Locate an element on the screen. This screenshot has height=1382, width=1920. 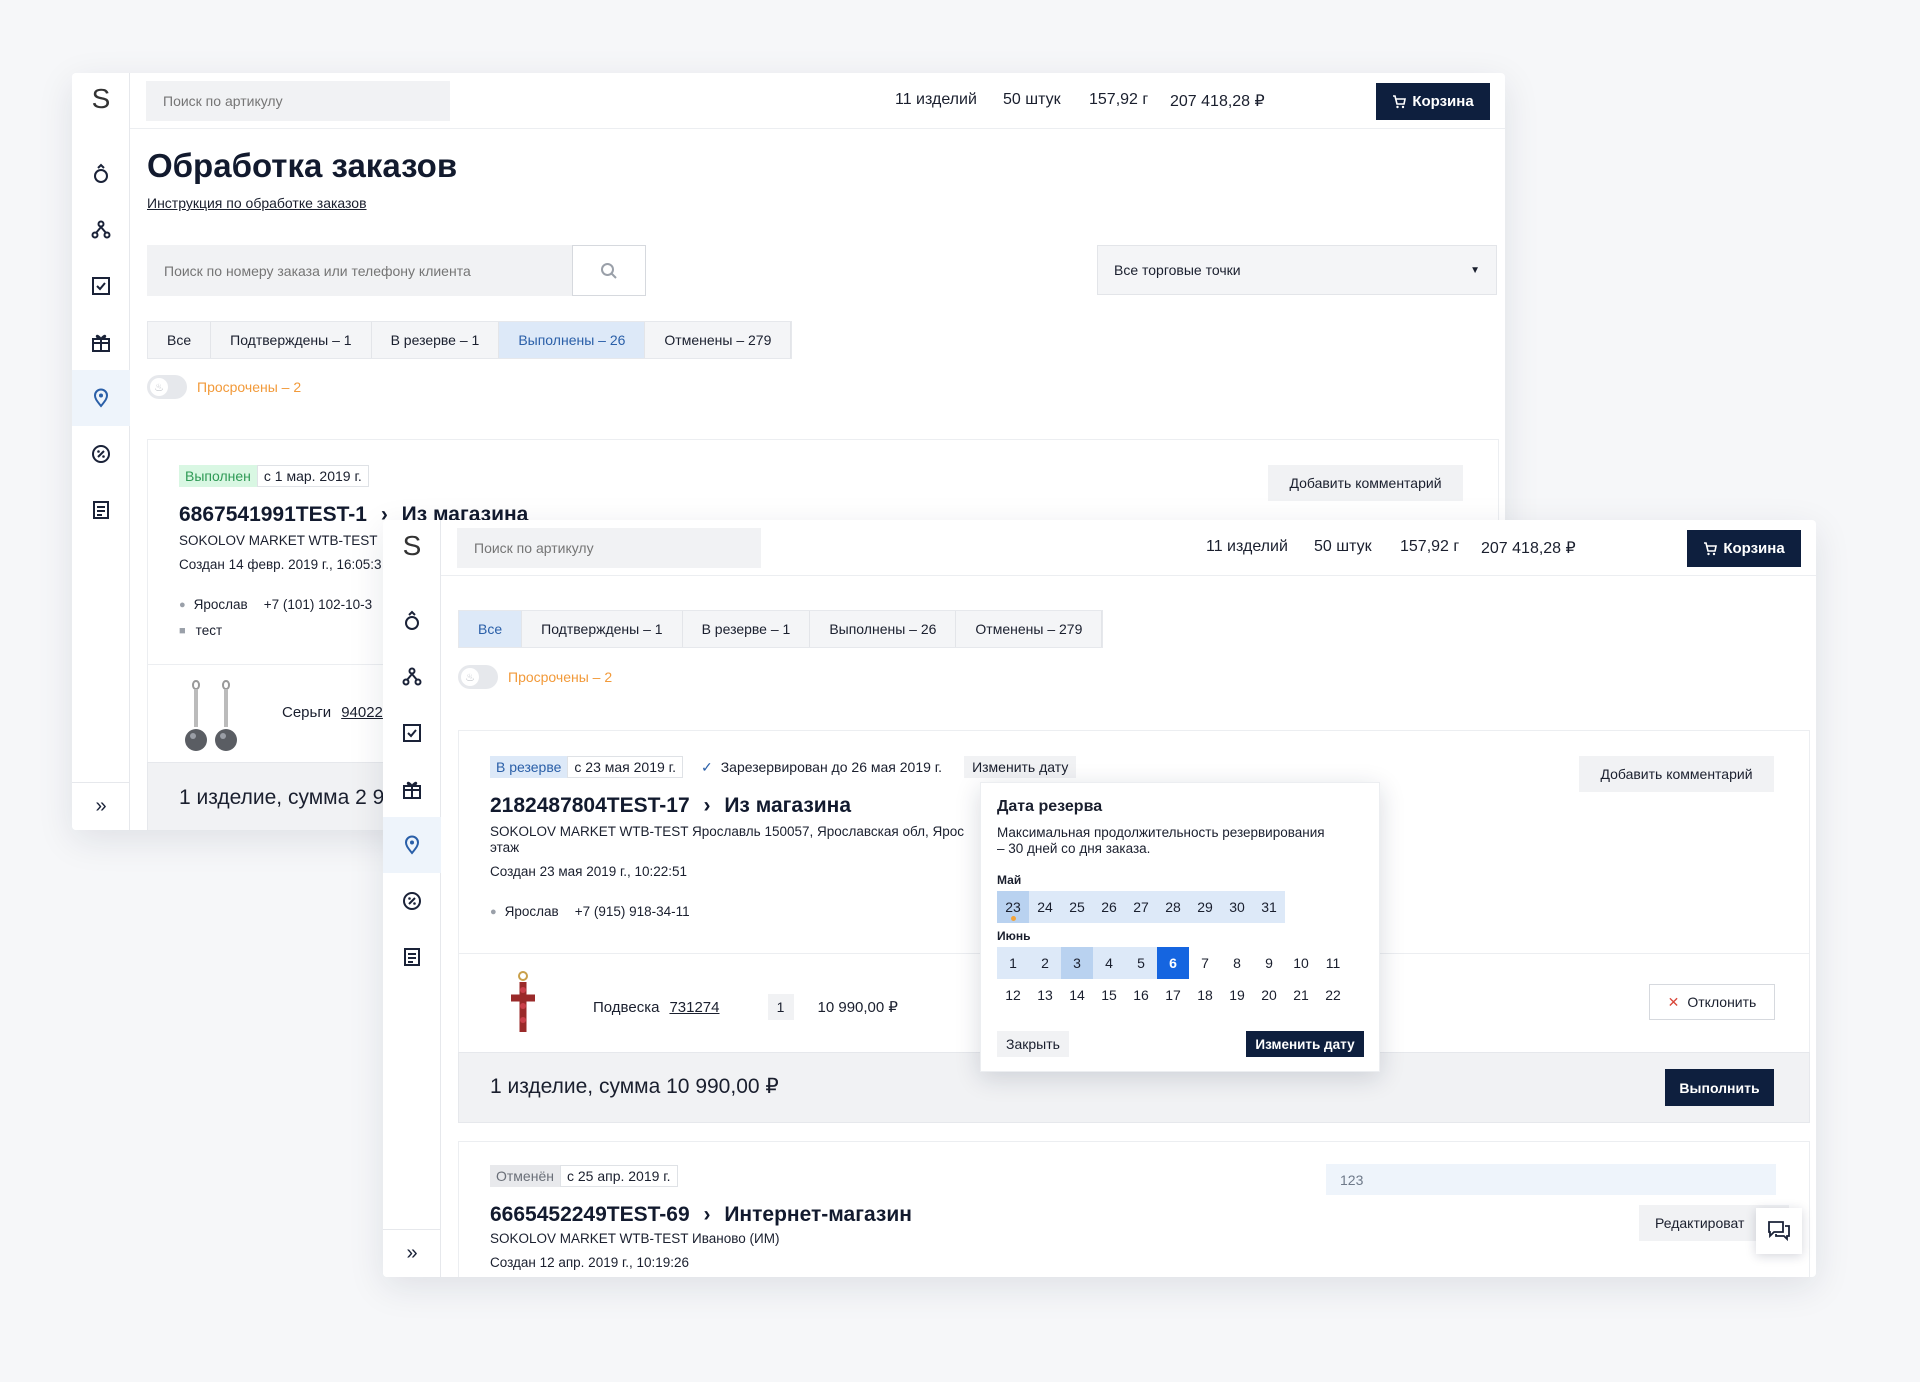
calendar-day: 13 is located at coordinates (1045, 995).